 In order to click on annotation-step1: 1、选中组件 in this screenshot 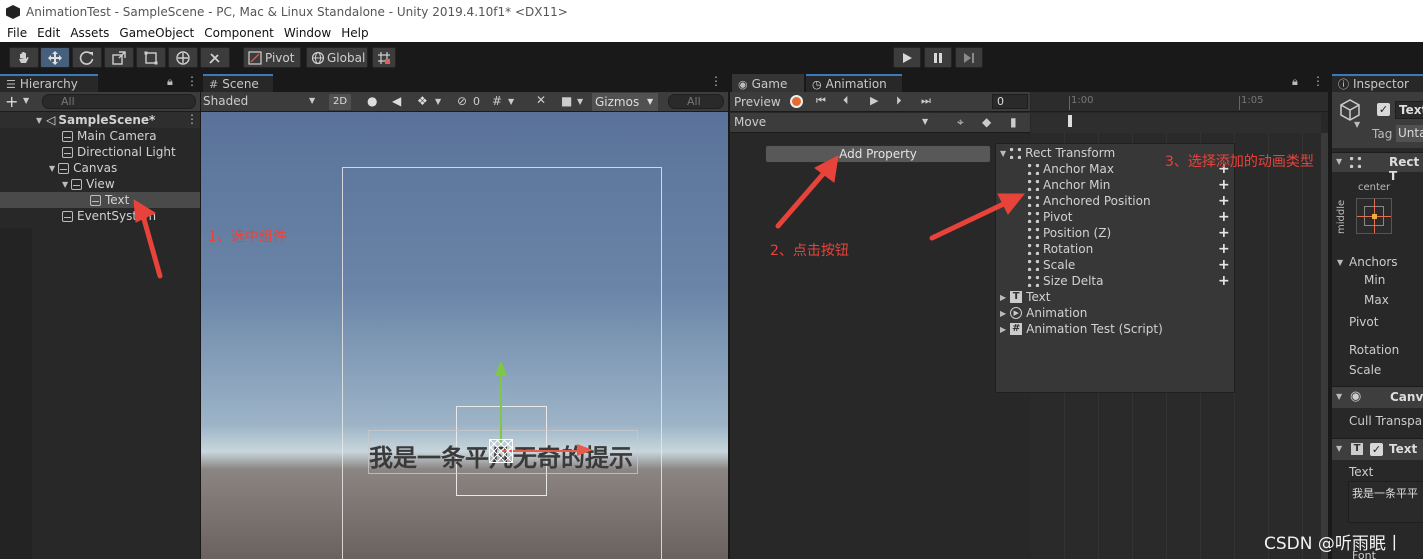, I will do `click(247, 237)`.